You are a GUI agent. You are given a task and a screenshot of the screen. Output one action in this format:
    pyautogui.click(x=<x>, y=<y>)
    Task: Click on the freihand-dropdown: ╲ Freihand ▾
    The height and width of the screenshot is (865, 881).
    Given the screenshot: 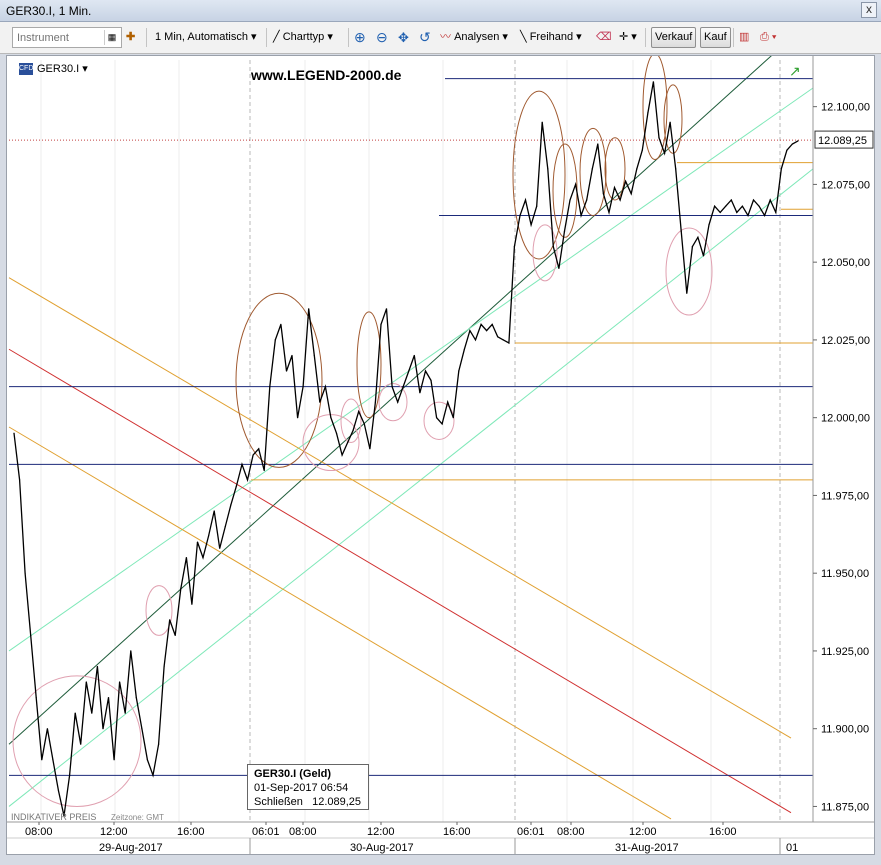 What is the action you would take?
    pyautogui.click(x=551, y=37)
    